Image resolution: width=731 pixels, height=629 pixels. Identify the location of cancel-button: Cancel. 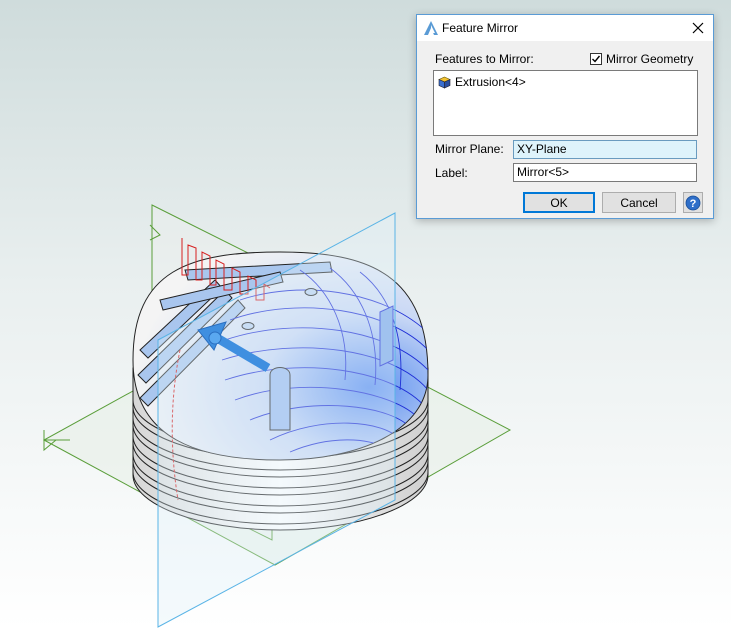
(639, 202).